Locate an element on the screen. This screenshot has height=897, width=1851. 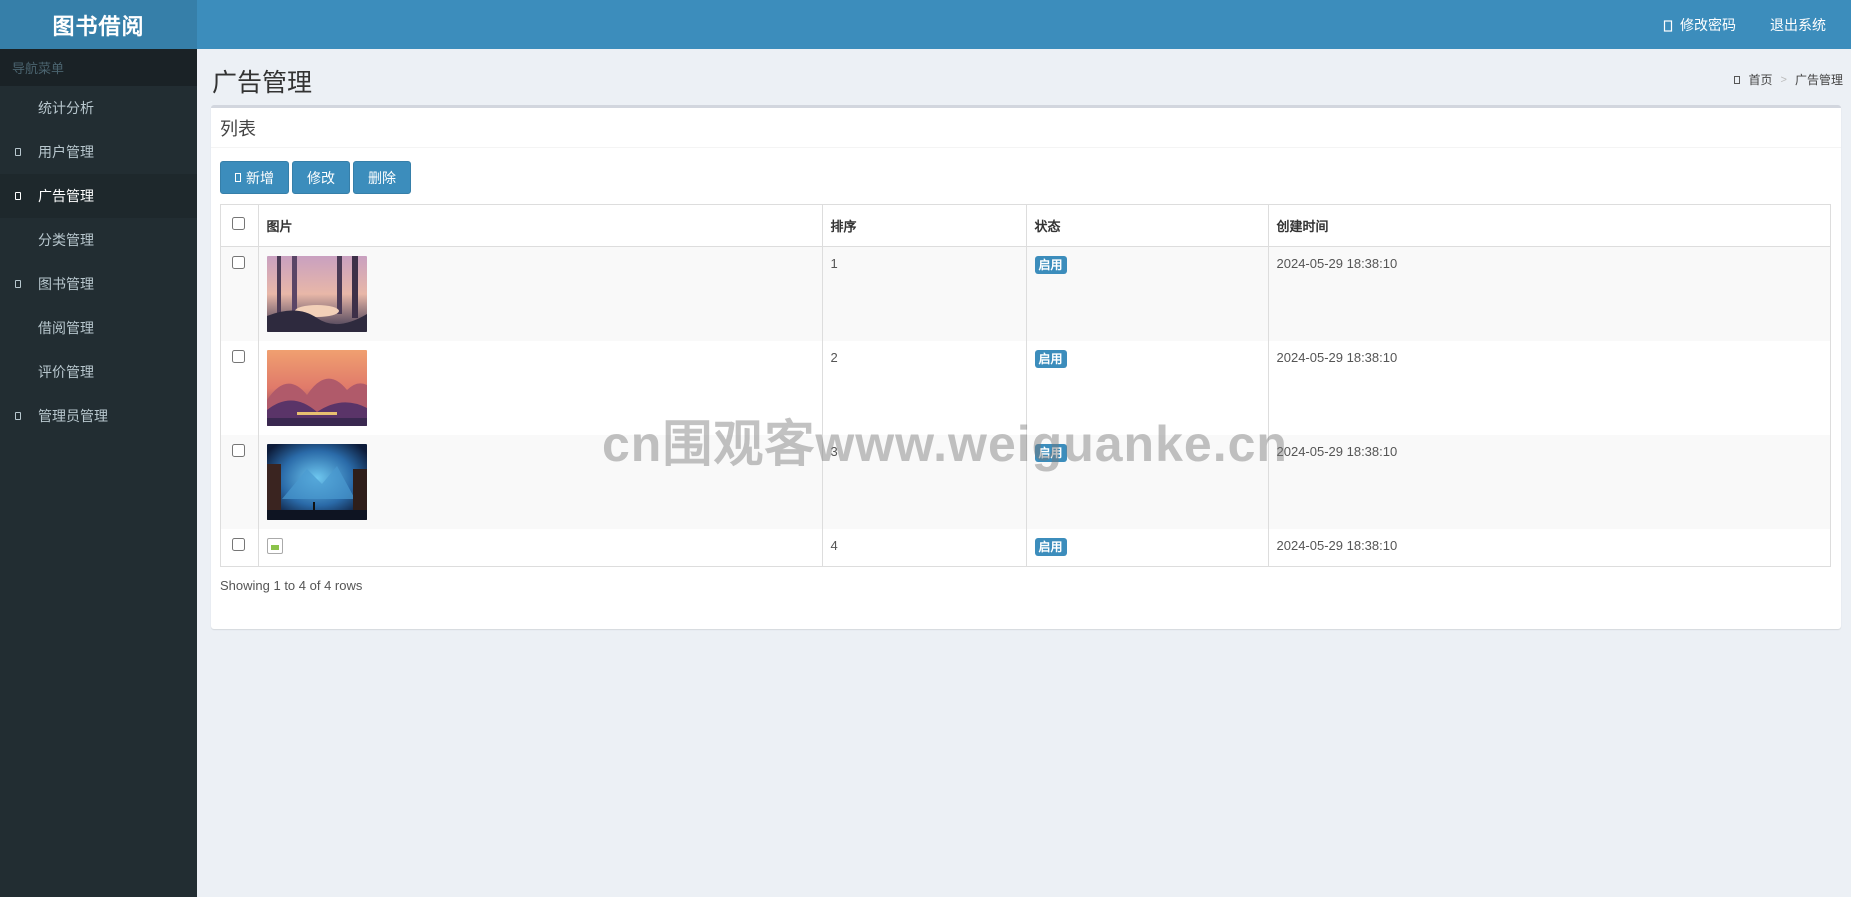
sidebar-item-label: 评价管理 is located at coordinates (66, 372).